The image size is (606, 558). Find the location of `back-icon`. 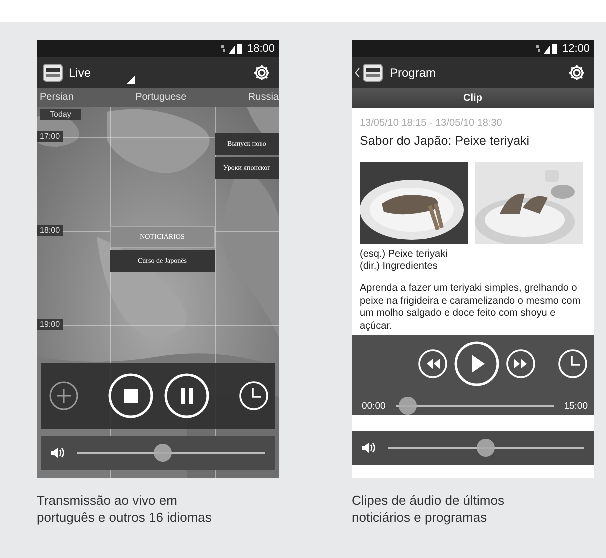

back-icon is located at coordinates (357, 73).